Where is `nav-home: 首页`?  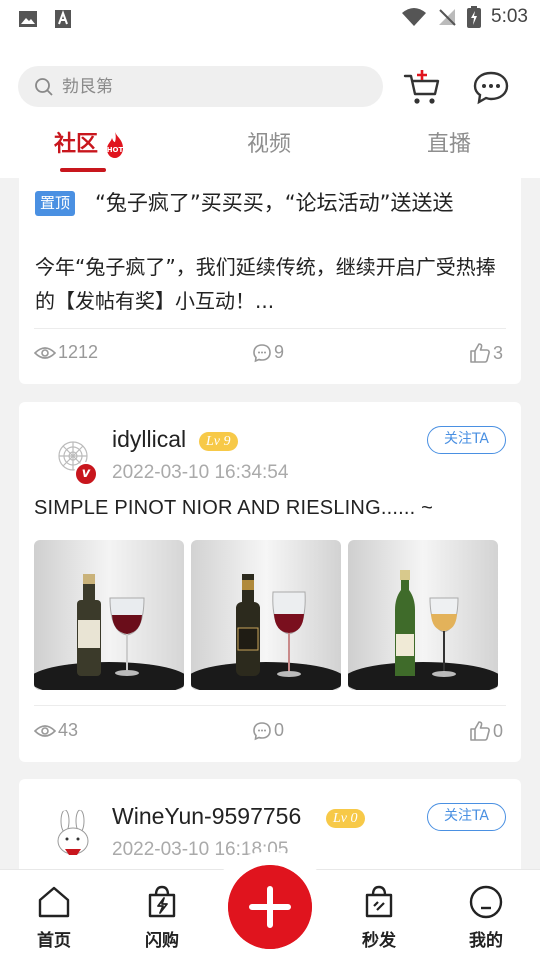 nav-home: 首页 is located at coordinates (54, 917).